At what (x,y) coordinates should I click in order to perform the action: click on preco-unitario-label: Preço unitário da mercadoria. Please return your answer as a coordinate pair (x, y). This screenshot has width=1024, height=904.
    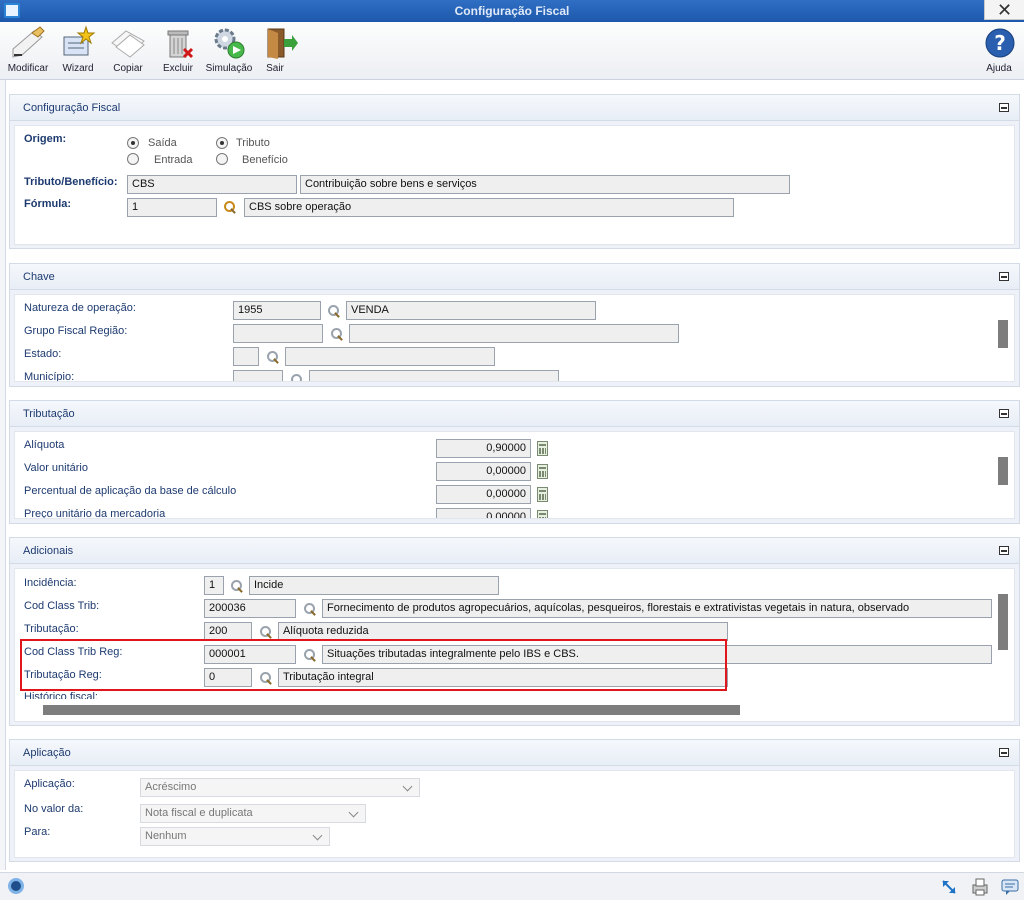
    Looking at the image, I should click on (95, 513).